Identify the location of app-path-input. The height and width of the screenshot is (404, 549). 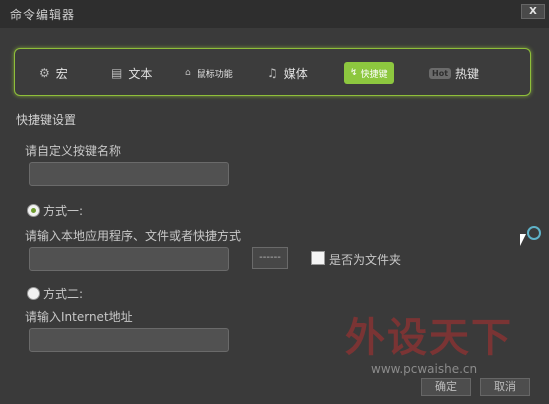
(129, 259).